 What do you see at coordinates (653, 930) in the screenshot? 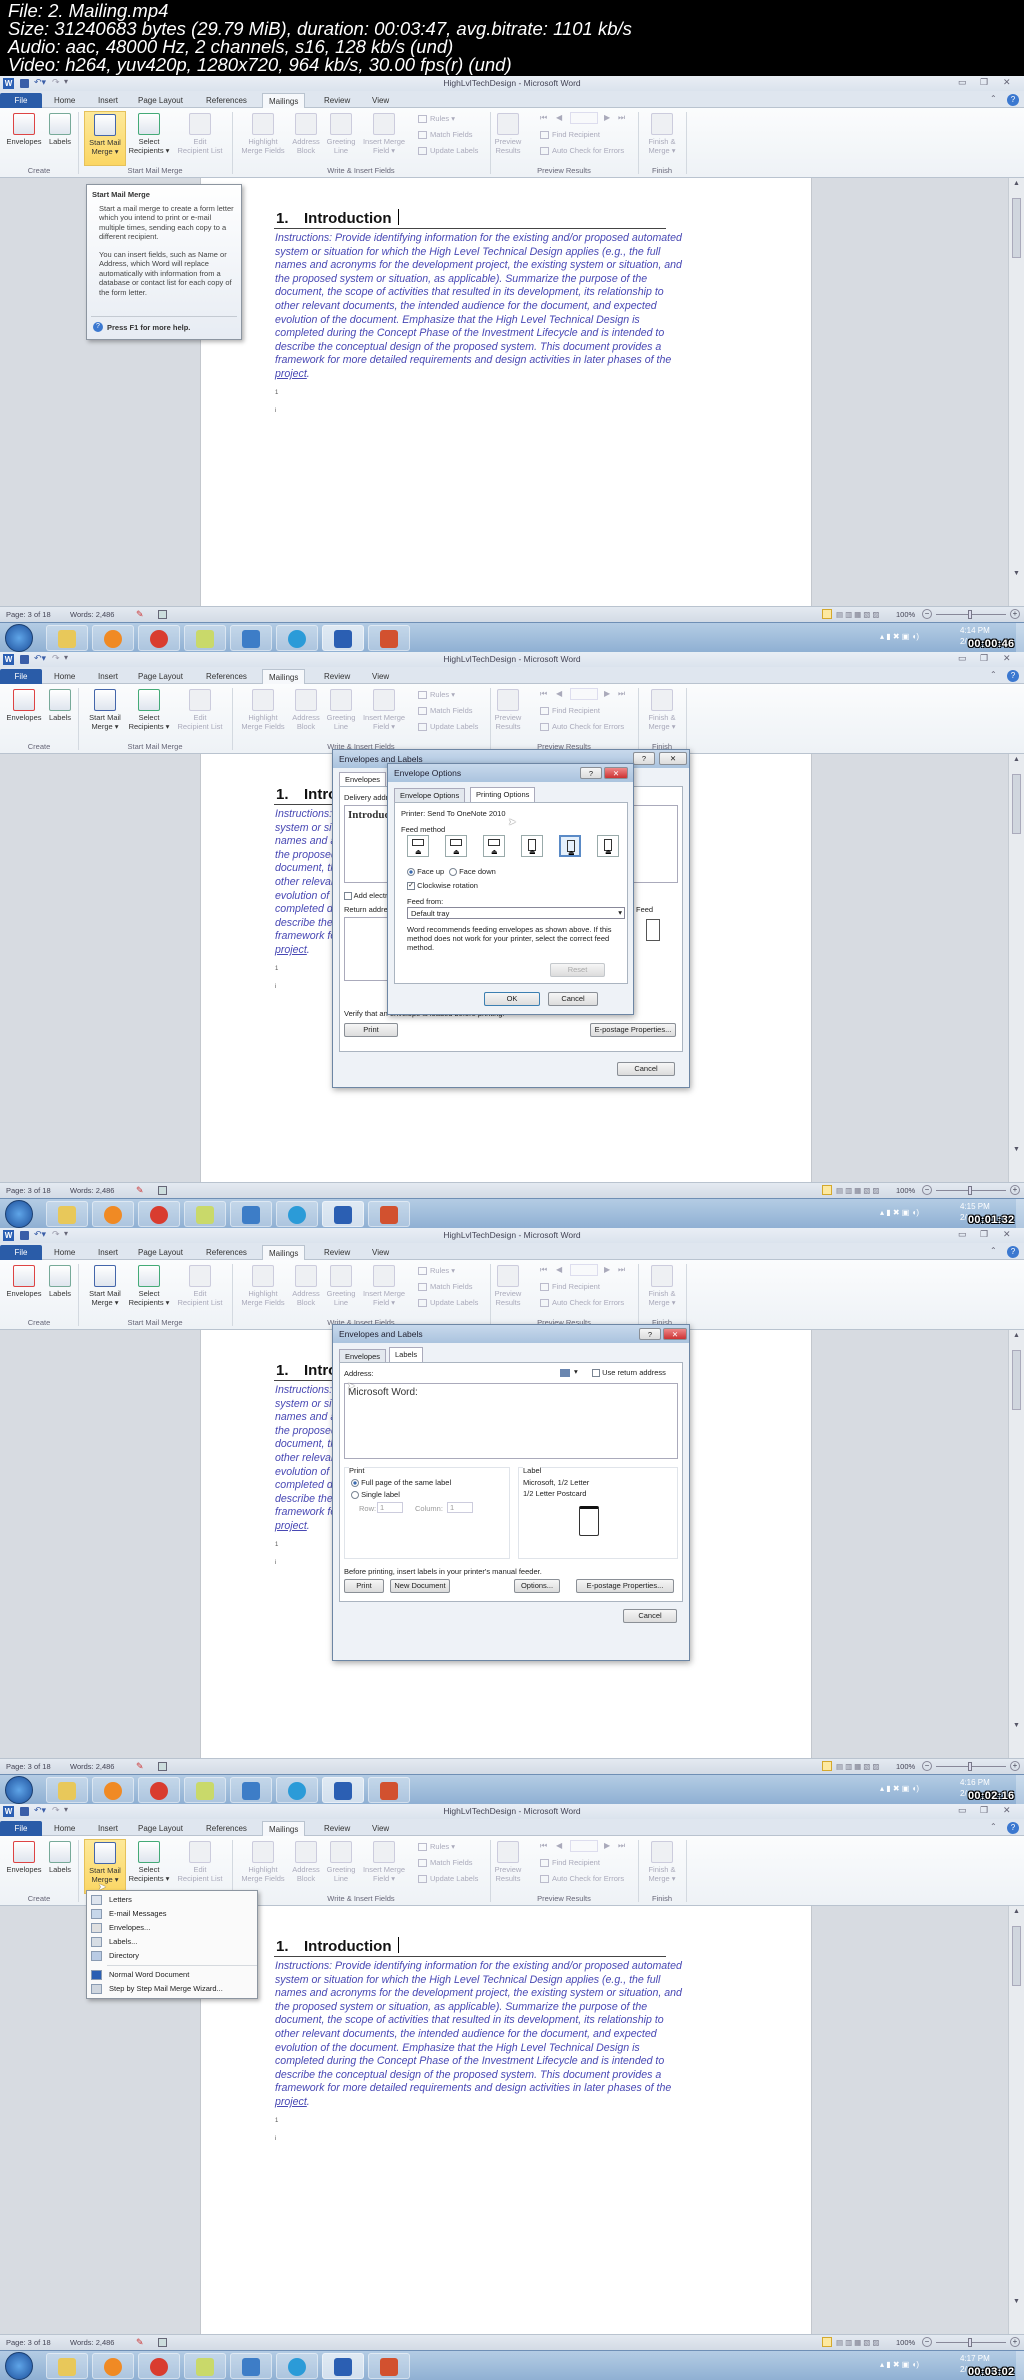
I see `feed-preview-icon` at bounding box center [653, 930].